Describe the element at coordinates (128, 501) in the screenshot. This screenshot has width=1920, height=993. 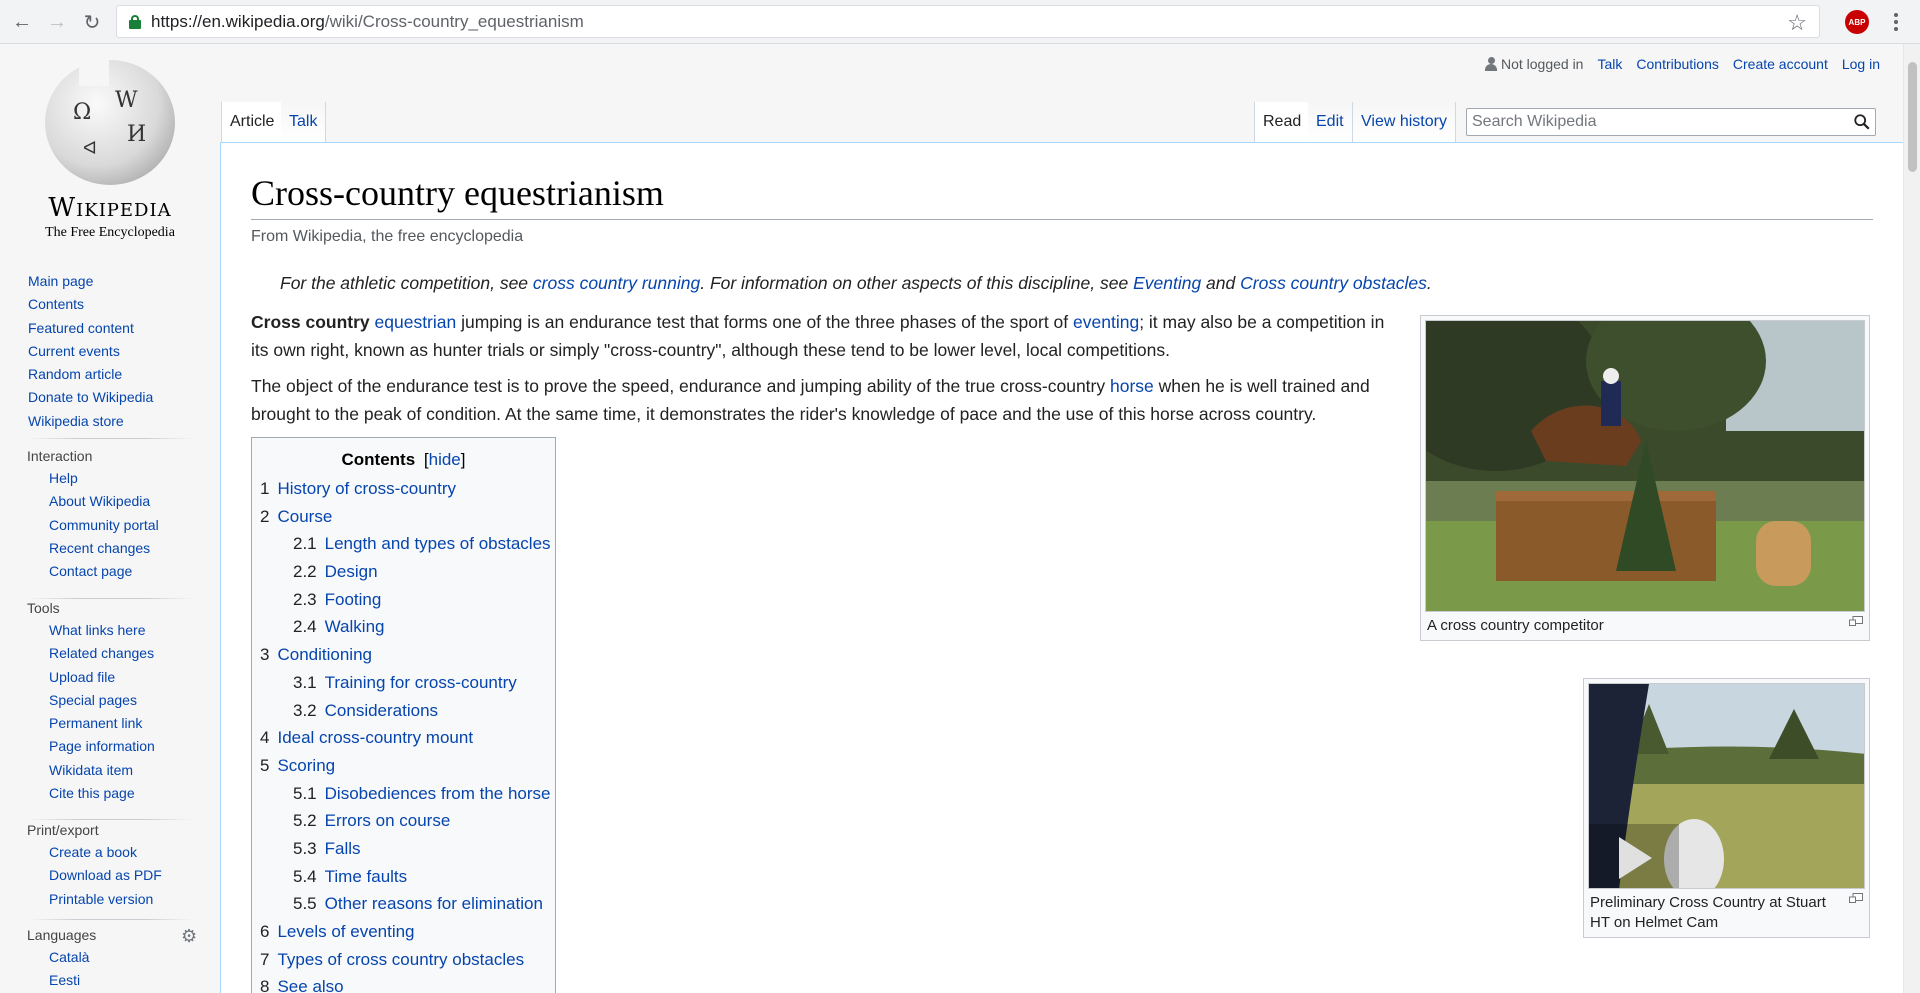
I see `sidebar-item-about: About Wikipedia` at that location.